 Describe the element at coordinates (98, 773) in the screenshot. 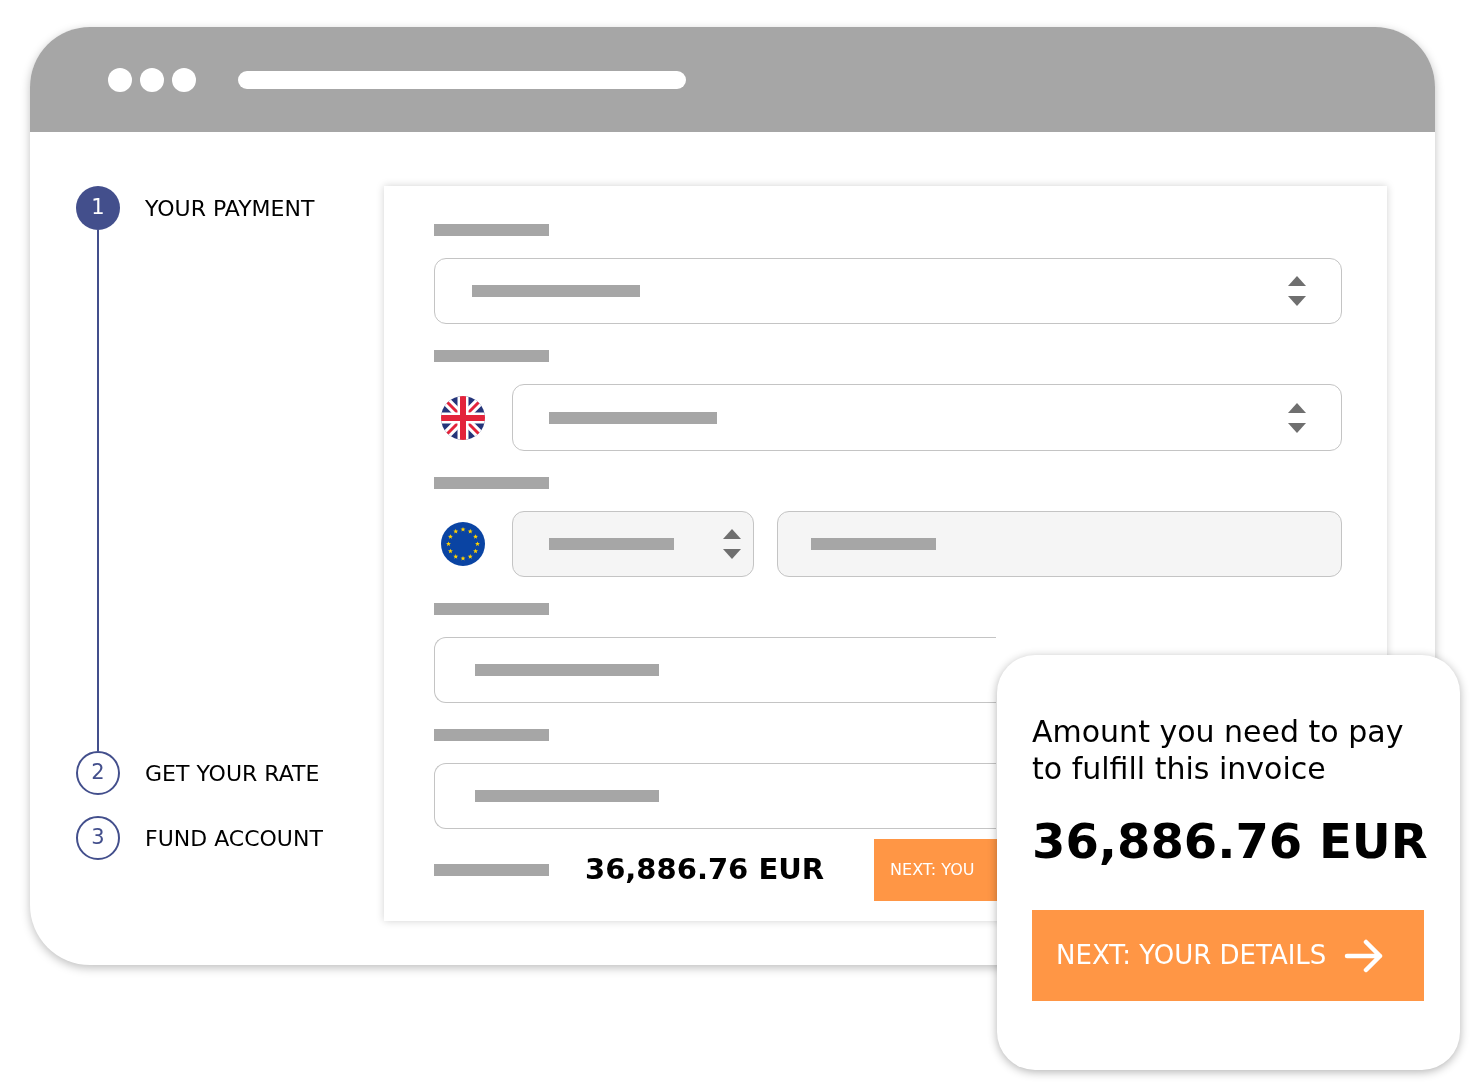

I see `step-number: 2` at that location.